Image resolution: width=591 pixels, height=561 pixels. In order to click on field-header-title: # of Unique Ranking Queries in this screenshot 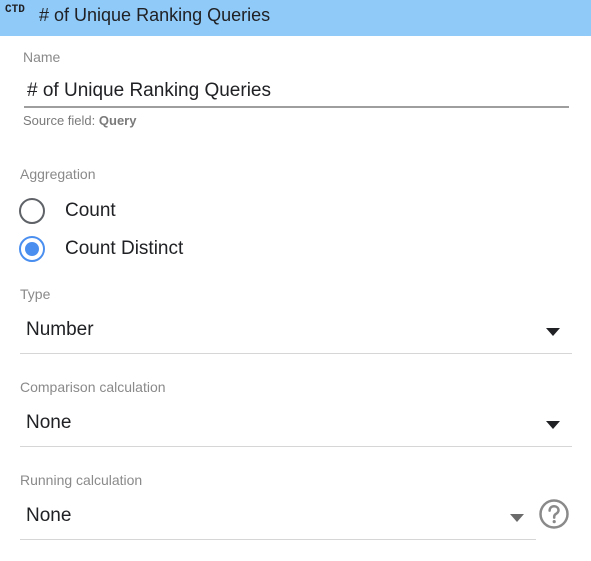, I will do `click(155, 15)`.